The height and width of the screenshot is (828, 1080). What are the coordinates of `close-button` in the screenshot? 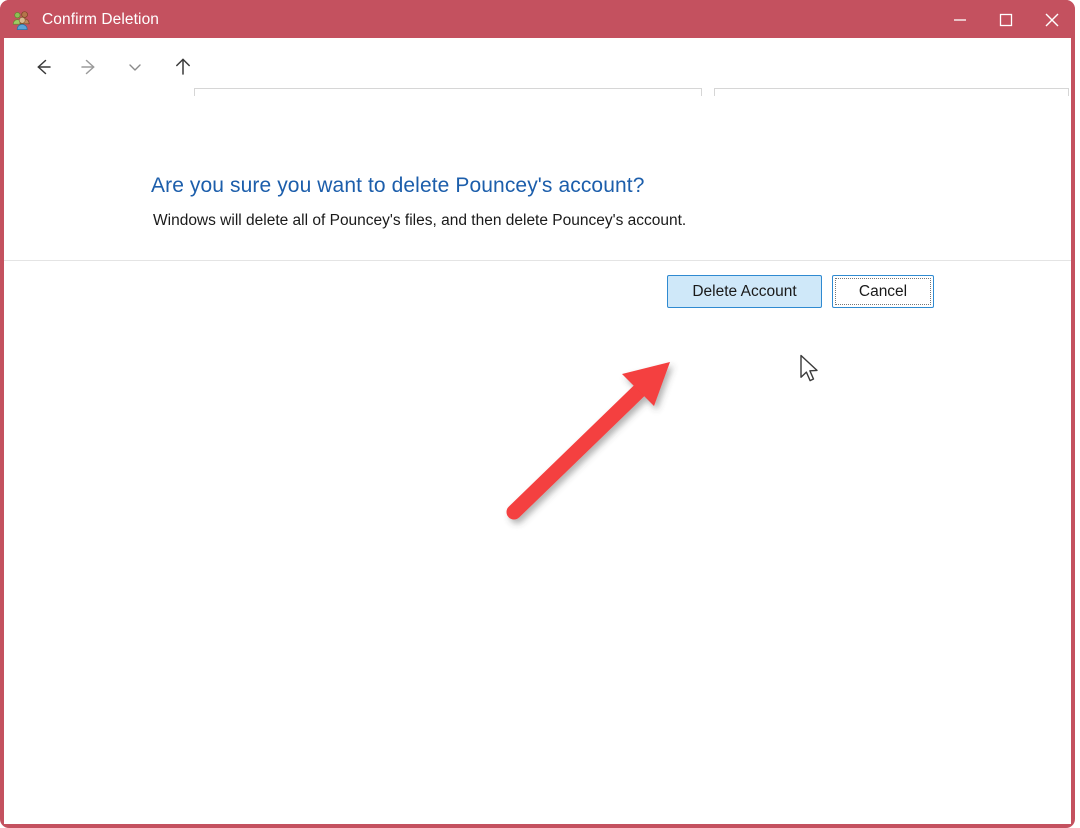 It's located at (1052, 20).